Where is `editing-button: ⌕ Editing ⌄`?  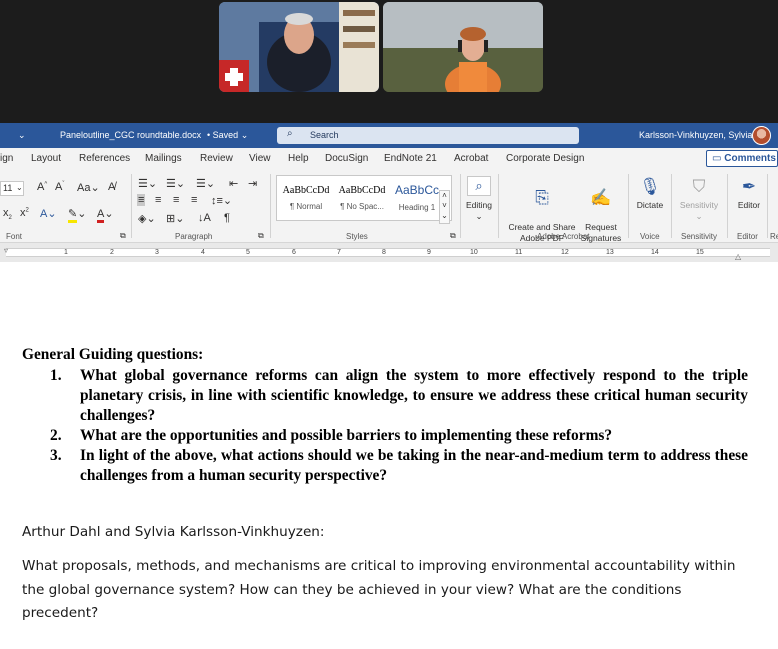 editing-button: ⌕ Editing ⌄ is located at coordinates (479, 199).